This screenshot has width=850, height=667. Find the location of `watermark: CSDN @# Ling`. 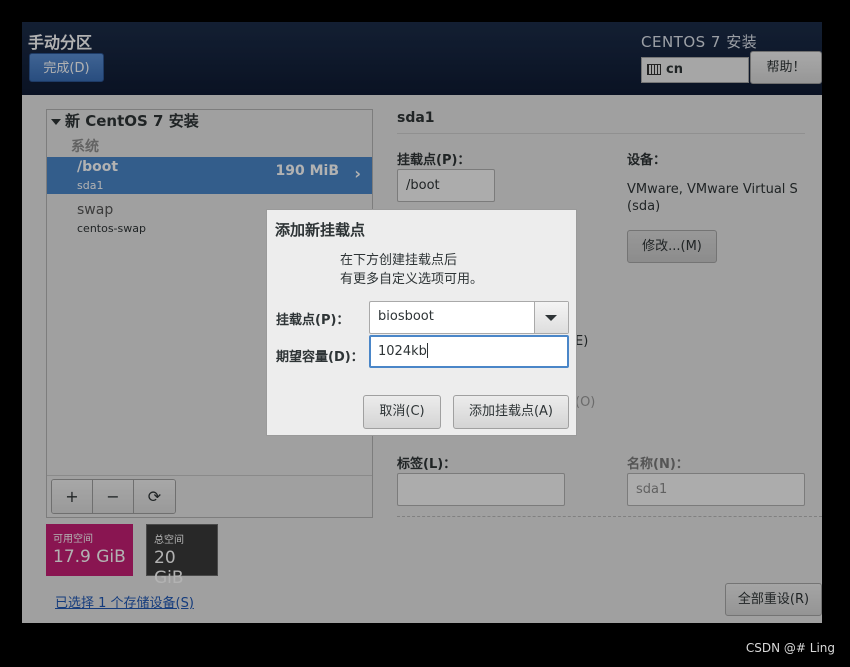

watermark: CSDN @# Ling is located at coordinates (790, 648).